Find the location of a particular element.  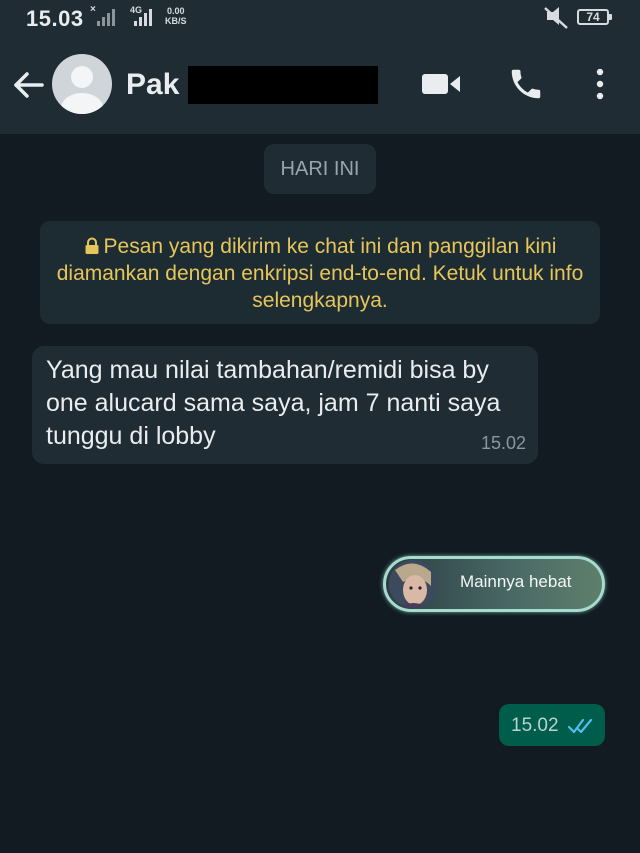

outgoing-message: 15.02 is located at coordinates (552, 725).